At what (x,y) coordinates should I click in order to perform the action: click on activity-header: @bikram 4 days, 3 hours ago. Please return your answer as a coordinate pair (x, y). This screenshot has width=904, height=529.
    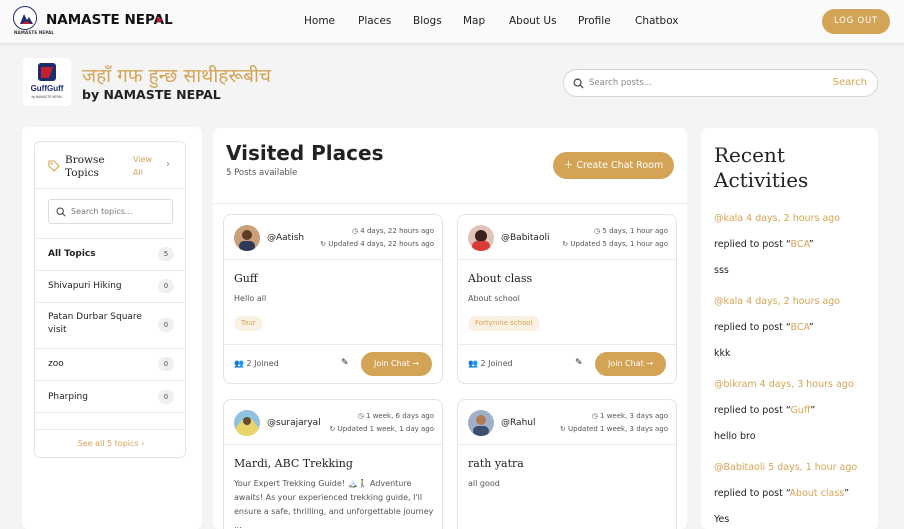
    Looking at the image, I should click on (784, 384).